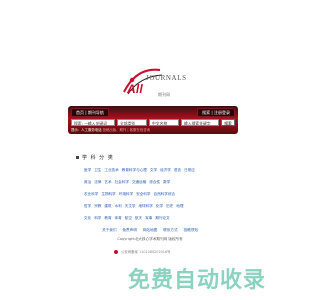  What do you see at coordinates (197, 280) in the screenshot?
I see `watermark: 免费自动收录` at bounding box center [197, 280].